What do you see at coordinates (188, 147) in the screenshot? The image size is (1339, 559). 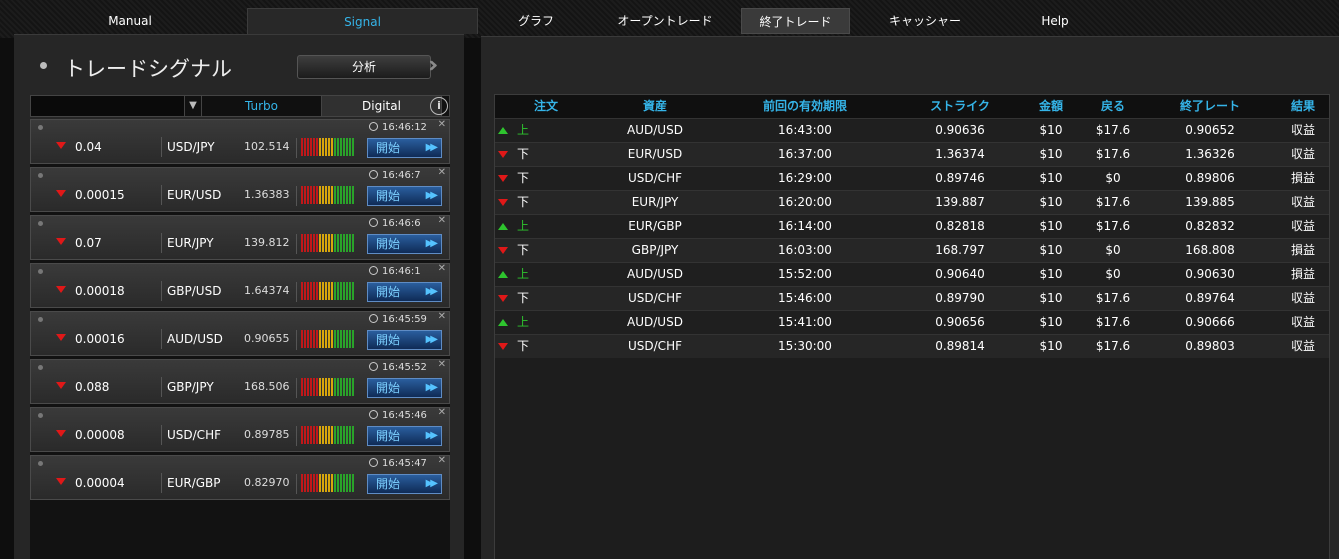 I see `signal-pair: USD/JPY` at bounding box center [188, 147].